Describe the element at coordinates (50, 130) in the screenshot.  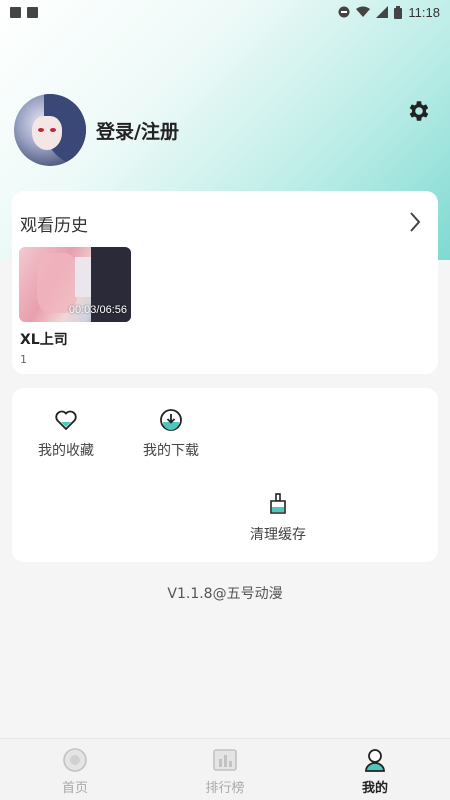
I see `avatar` at that location.